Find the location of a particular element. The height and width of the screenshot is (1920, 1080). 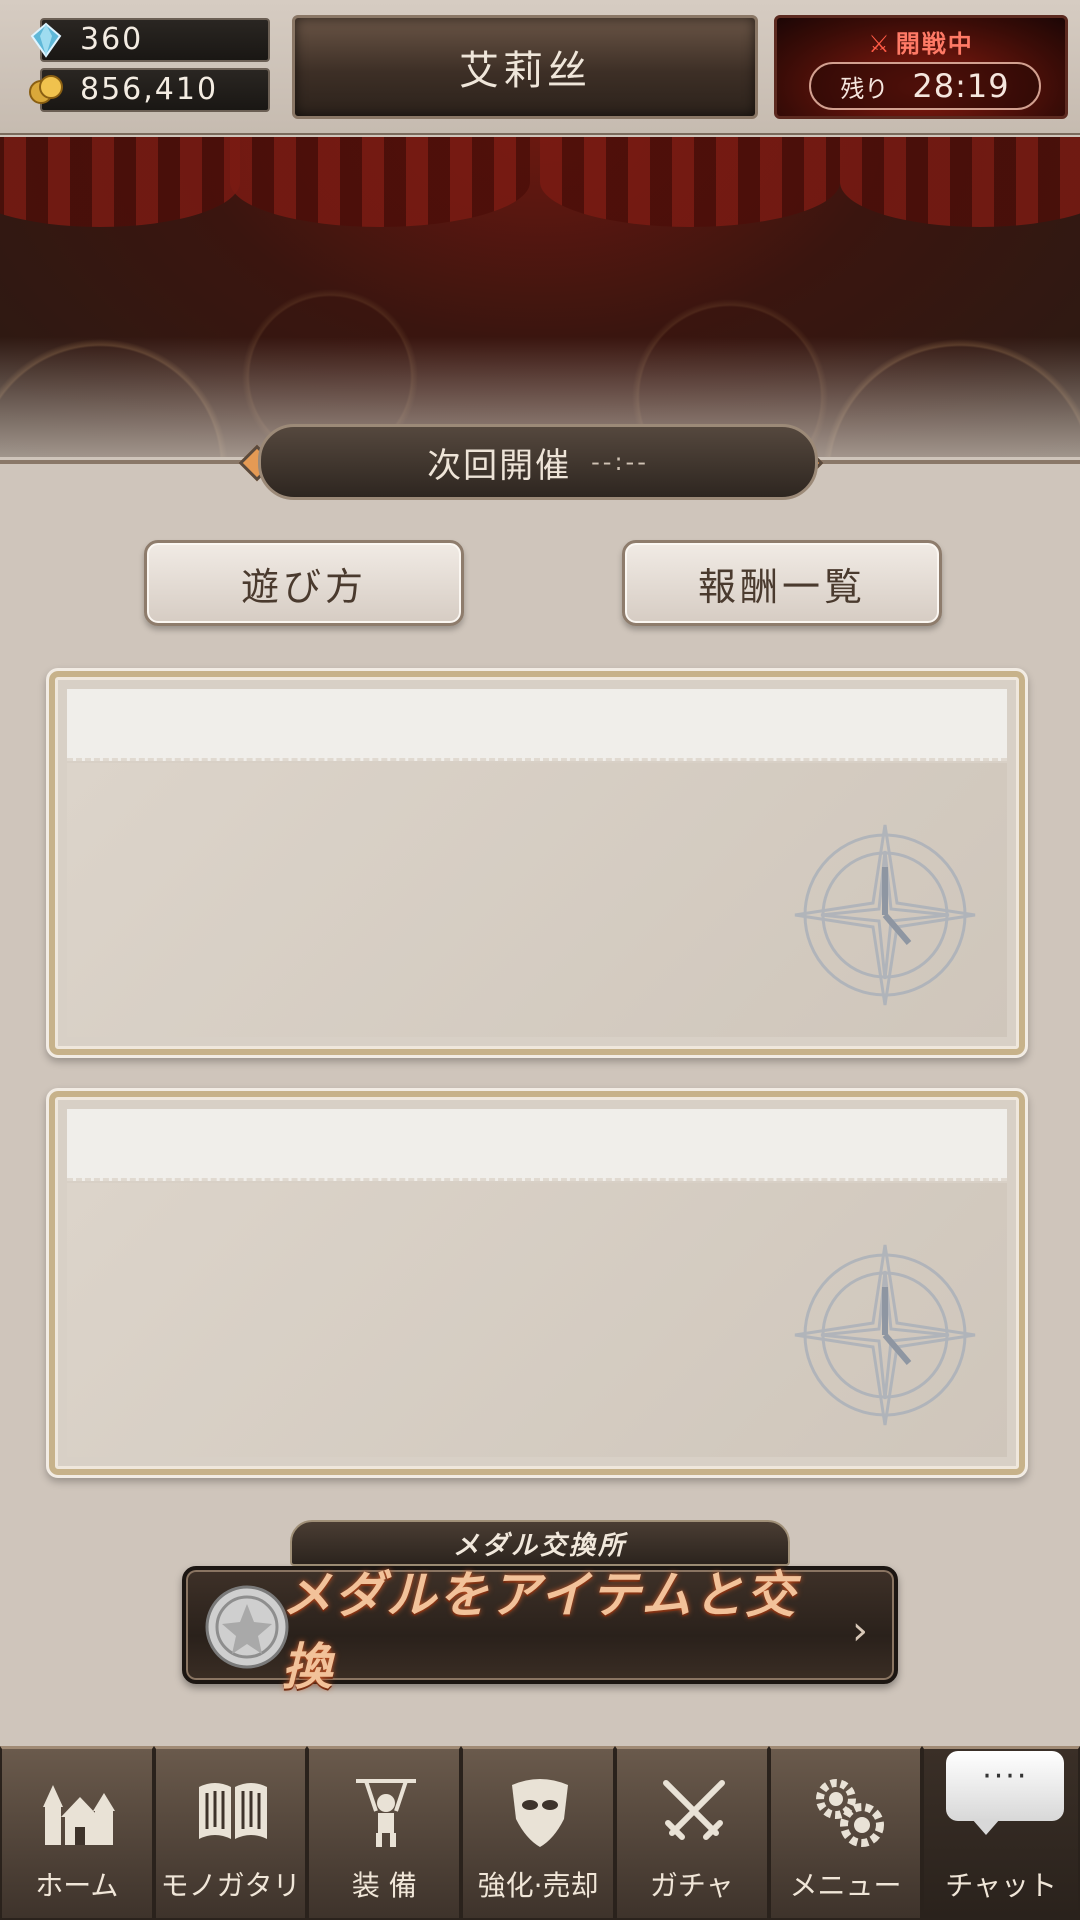

battle-status-panel: ⚔ 開戦中 残り 28:19 is located at coordinates (921, 67).